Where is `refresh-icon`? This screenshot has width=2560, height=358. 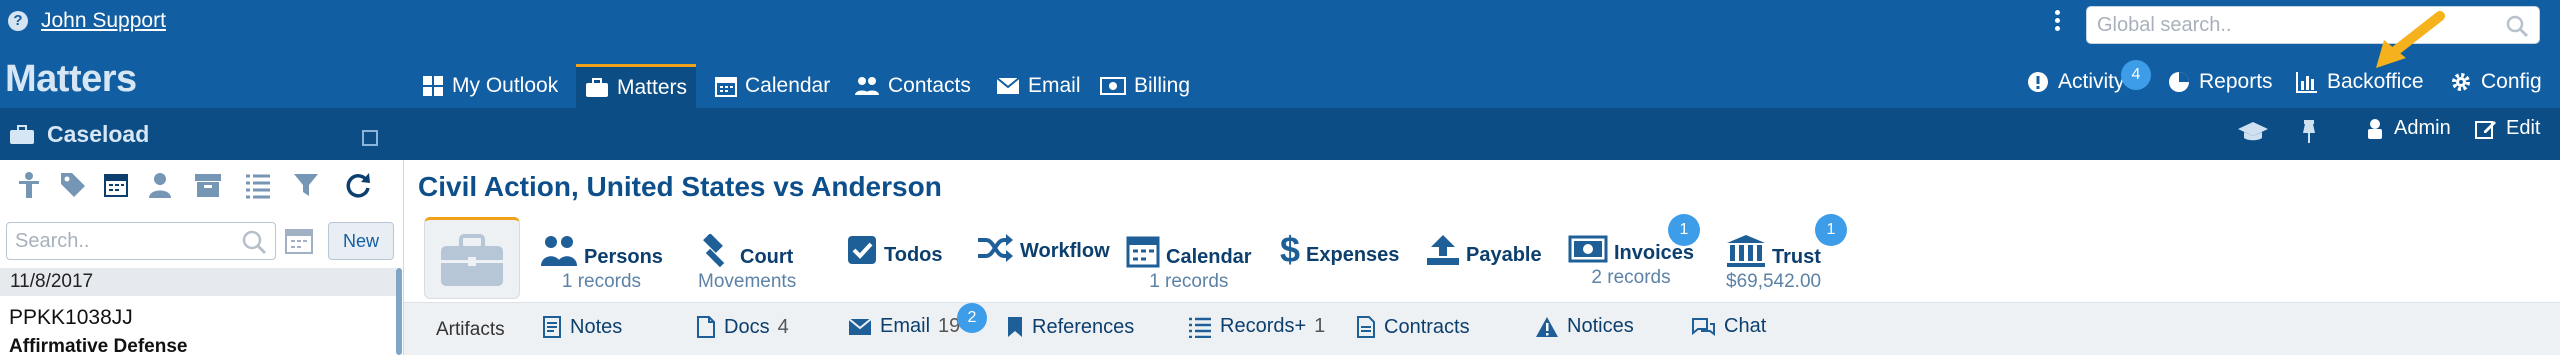
refresh-icon is located at coordinates (358, 185).